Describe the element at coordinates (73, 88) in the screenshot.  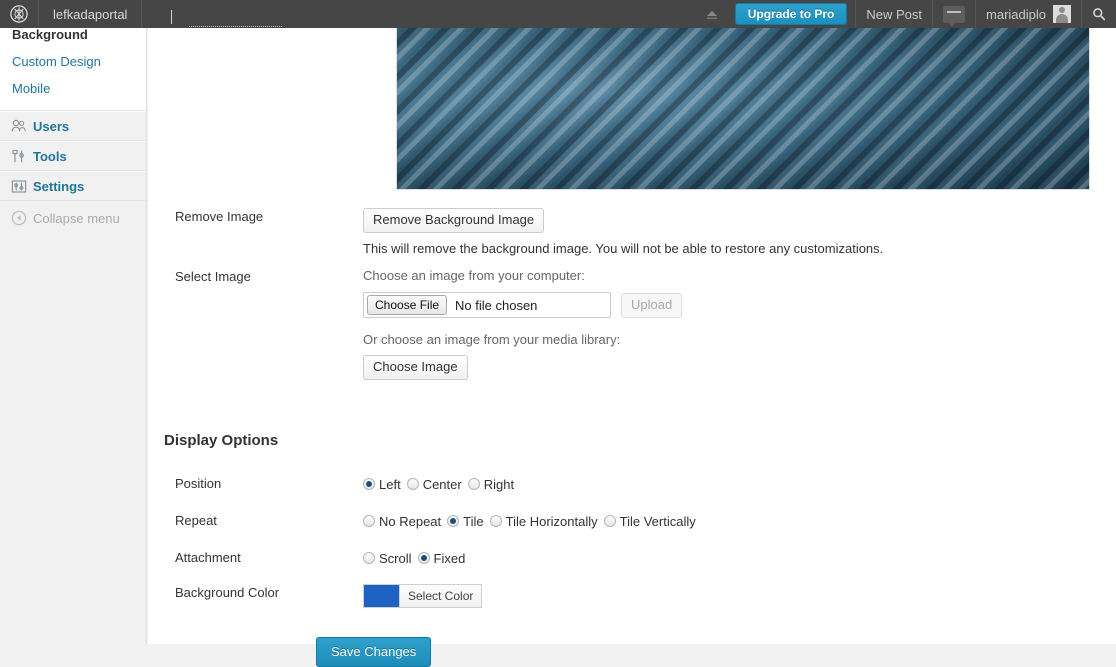
I see `sidebar-item-mobile: Mobile` at that location.